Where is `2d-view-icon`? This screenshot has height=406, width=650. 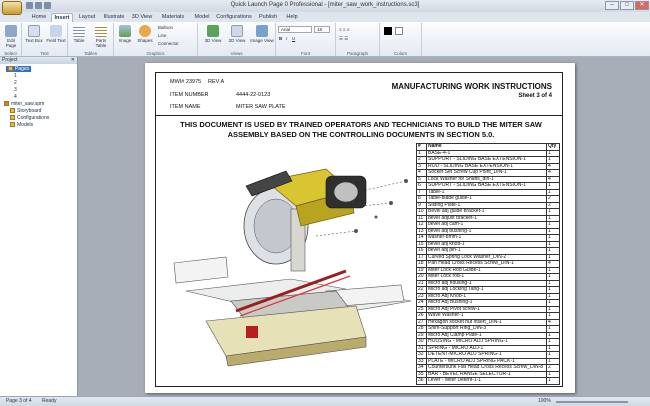
2d-view-icon is located at coordinates (237, 31).